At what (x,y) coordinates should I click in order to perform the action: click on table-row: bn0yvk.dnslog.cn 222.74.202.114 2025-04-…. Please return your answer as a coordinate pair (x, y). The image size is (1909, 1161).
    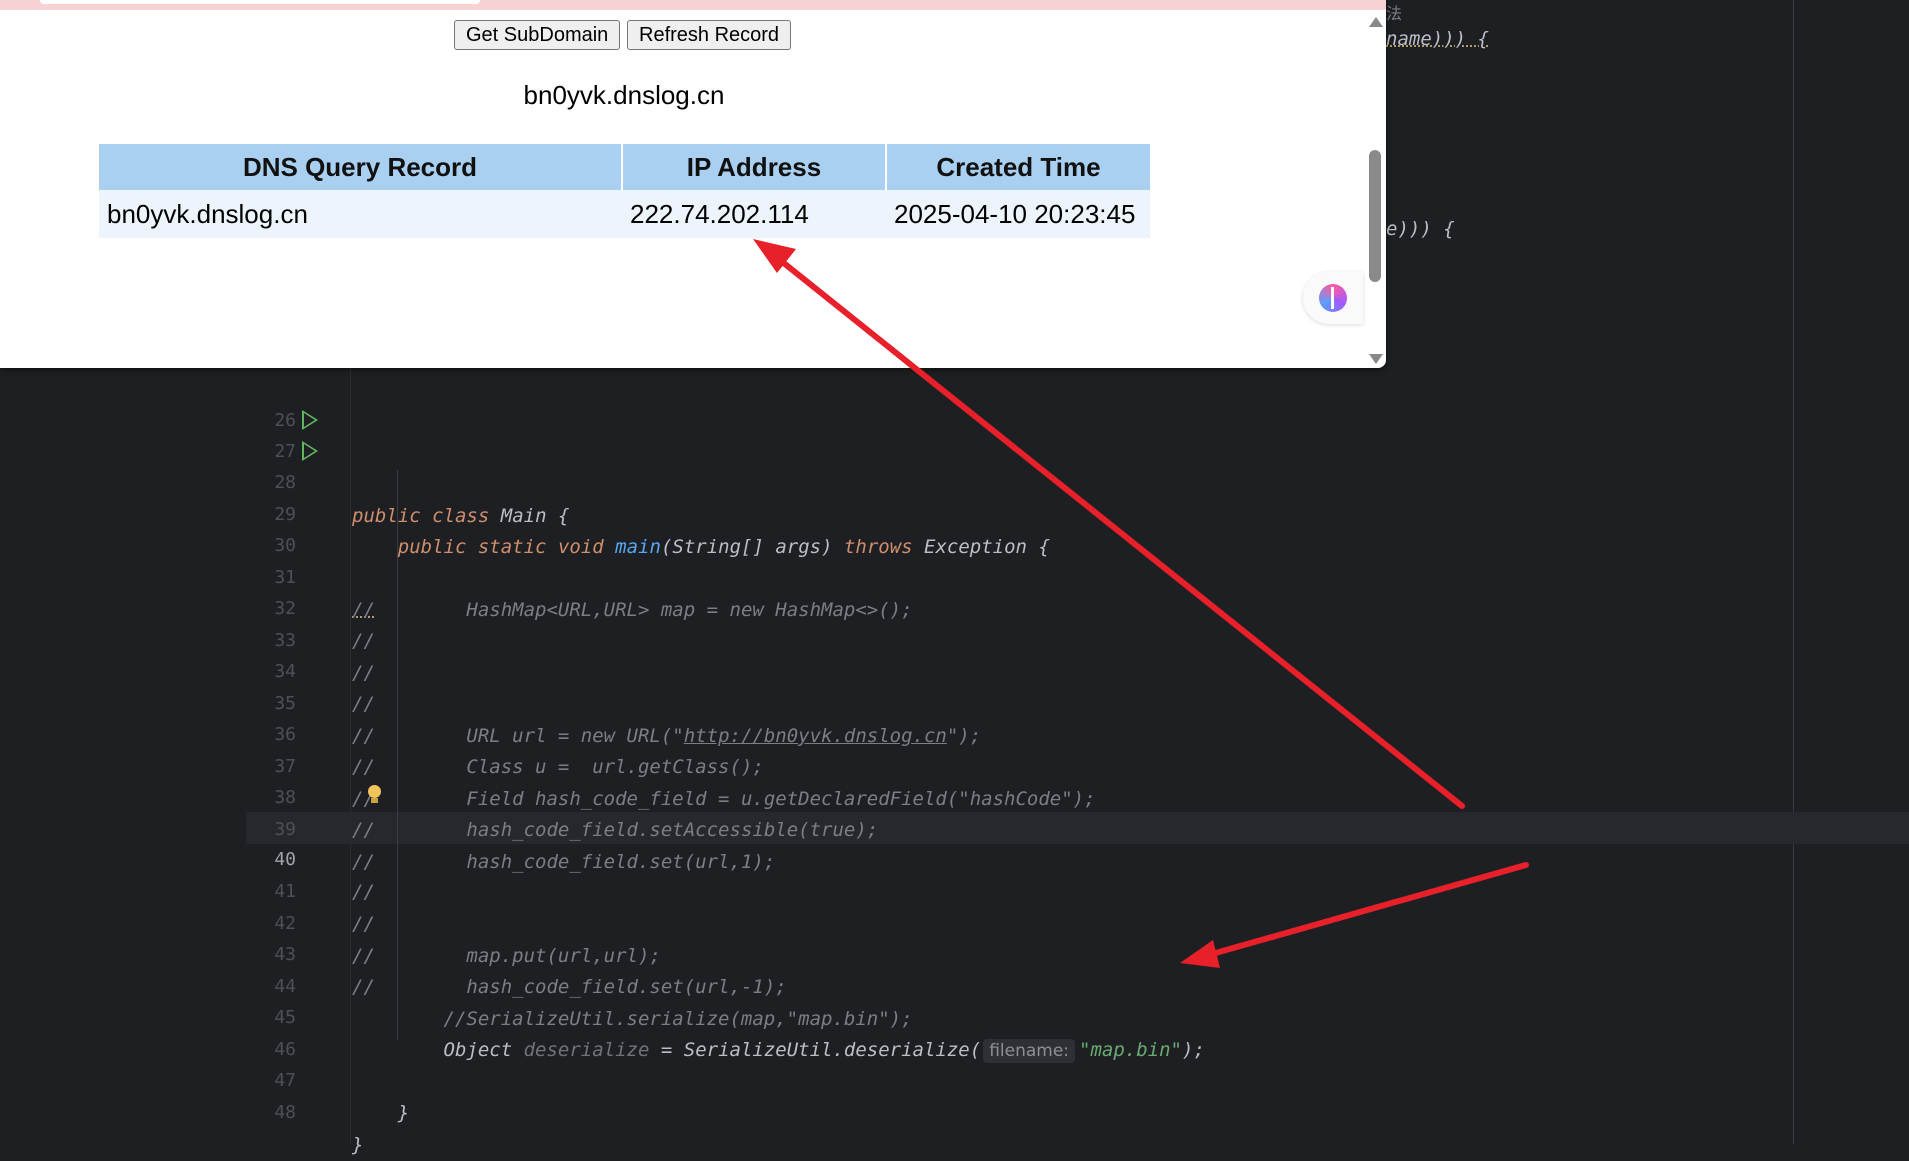
    Looking at the image, I should click on (624, 214).